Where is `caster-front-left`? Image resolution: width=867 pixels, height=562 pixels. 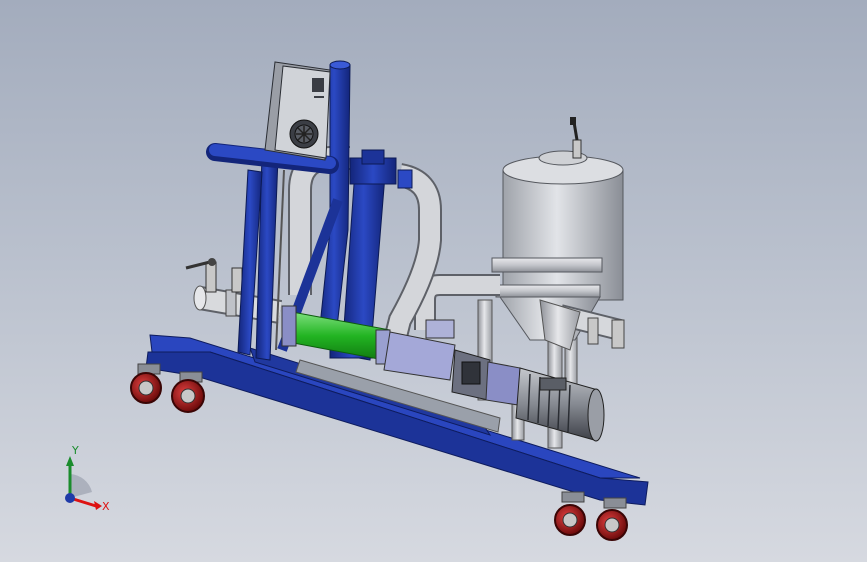
caster-front-left is located at coordinates (146, 383).